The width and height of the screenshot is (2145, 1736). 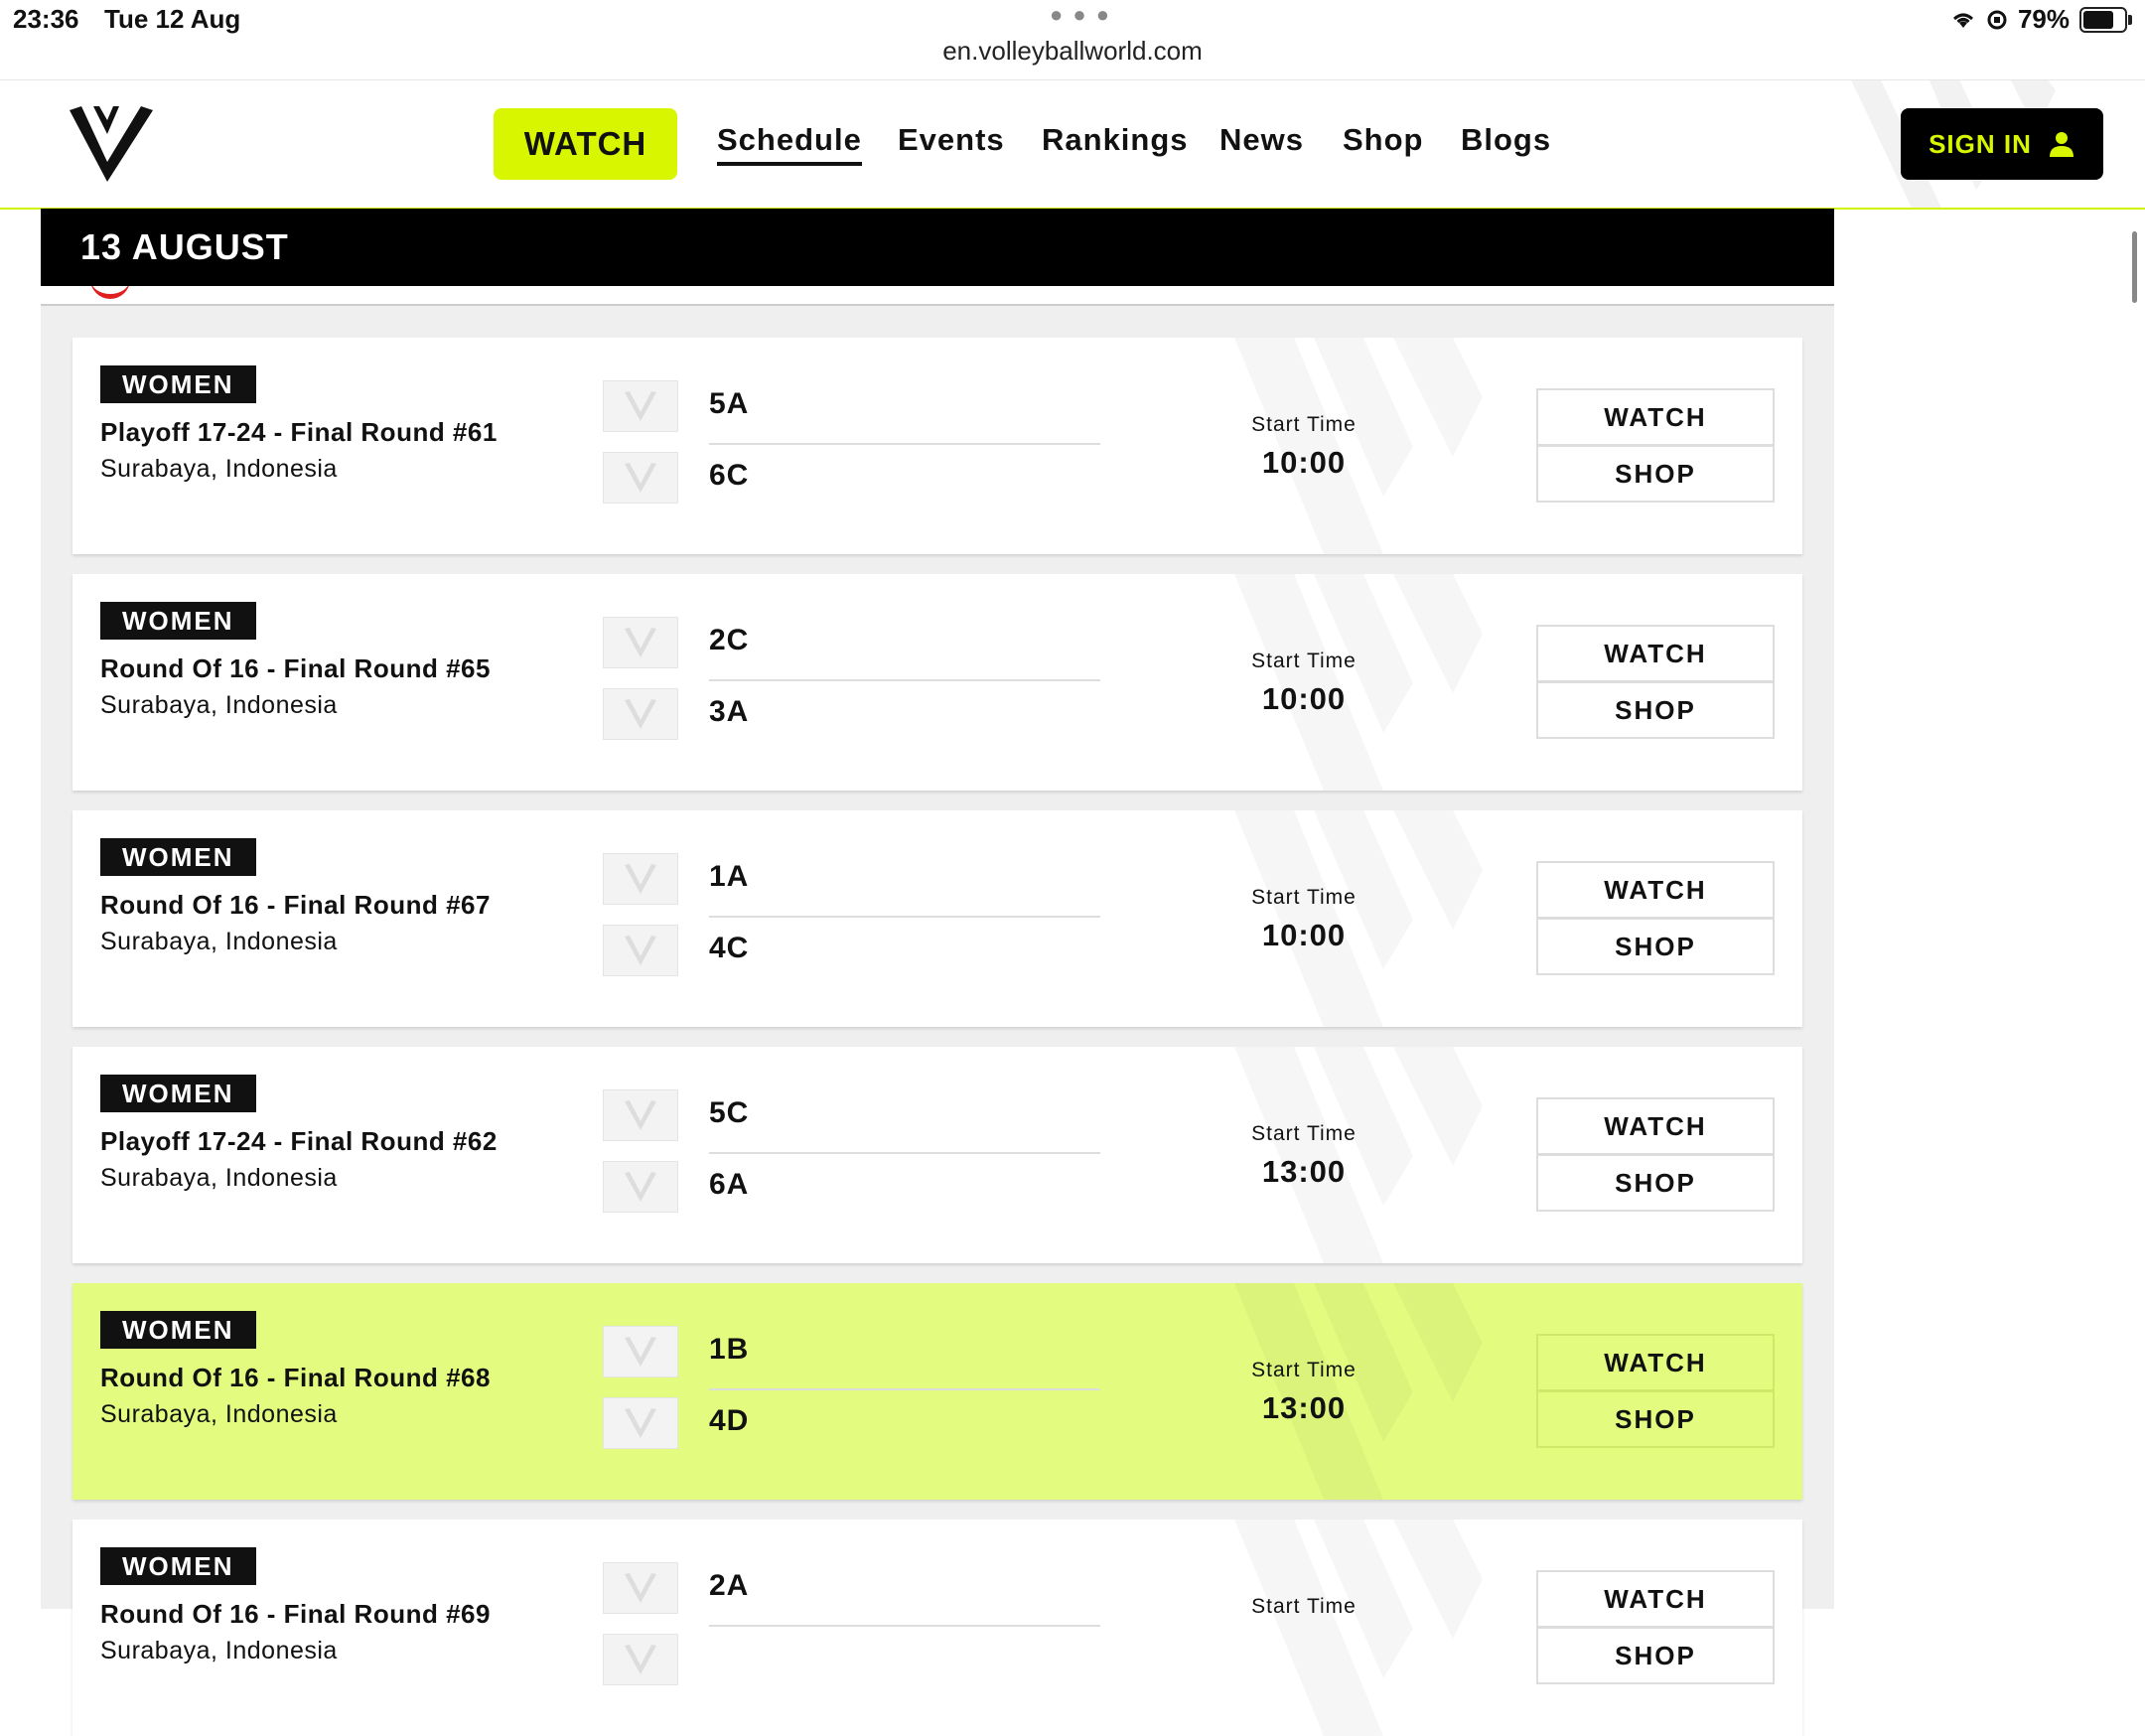 I want to click on nav-rankings: Rankings, so click(x=1115, y=140).